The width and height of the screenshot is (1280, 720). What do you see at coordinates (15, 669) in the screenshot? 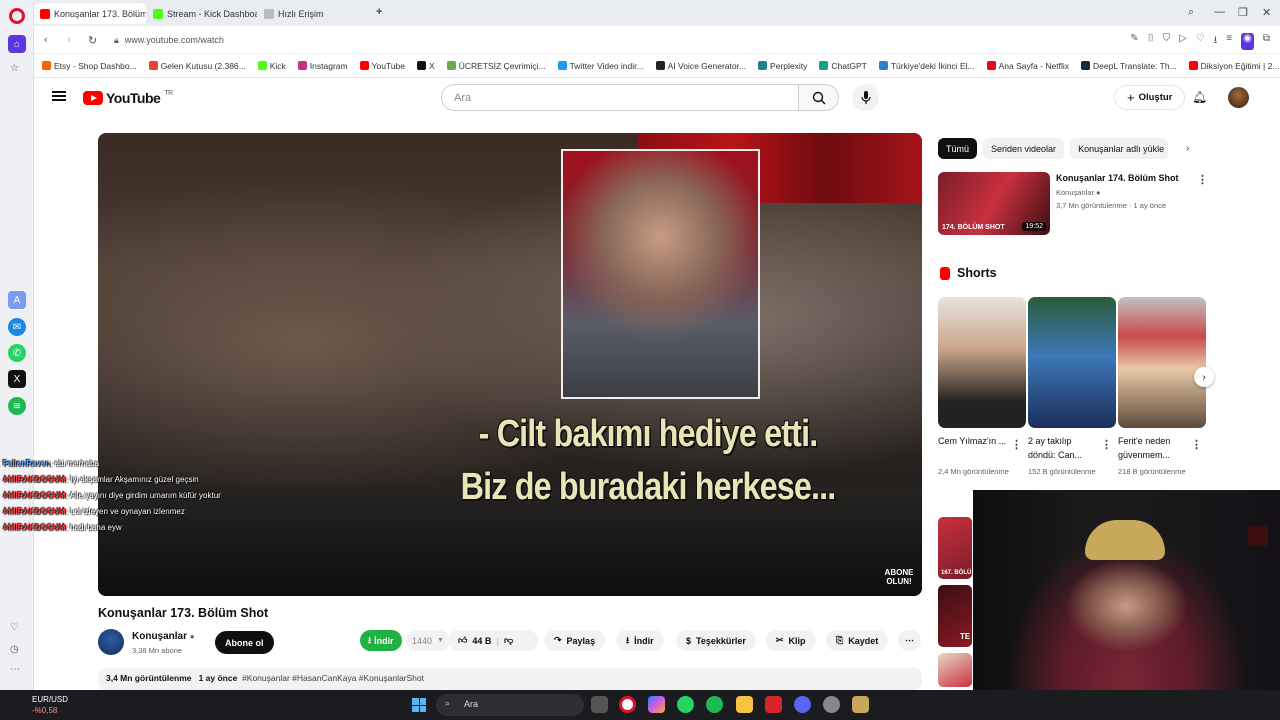
I see `more-icon: ⋯` at bounding box center [15, 669].